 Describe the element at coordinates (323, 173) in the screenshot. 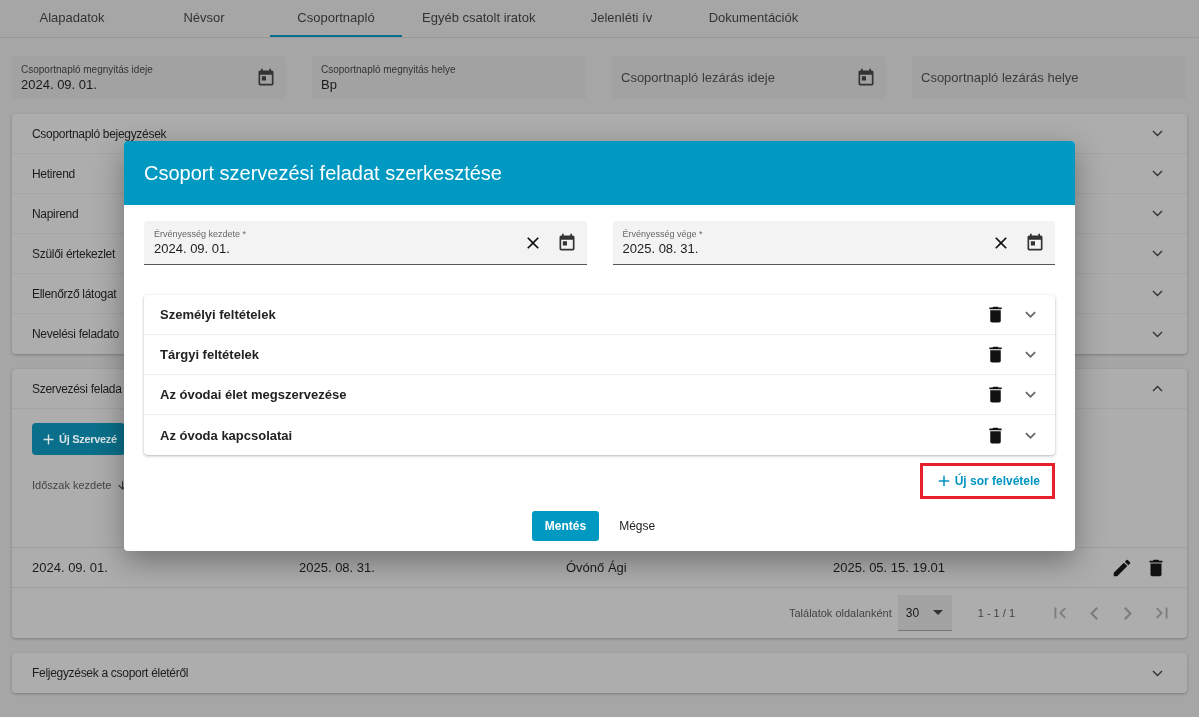

I see `dialog-title: Csoport szervezési feladat szerkesztése` at that location.